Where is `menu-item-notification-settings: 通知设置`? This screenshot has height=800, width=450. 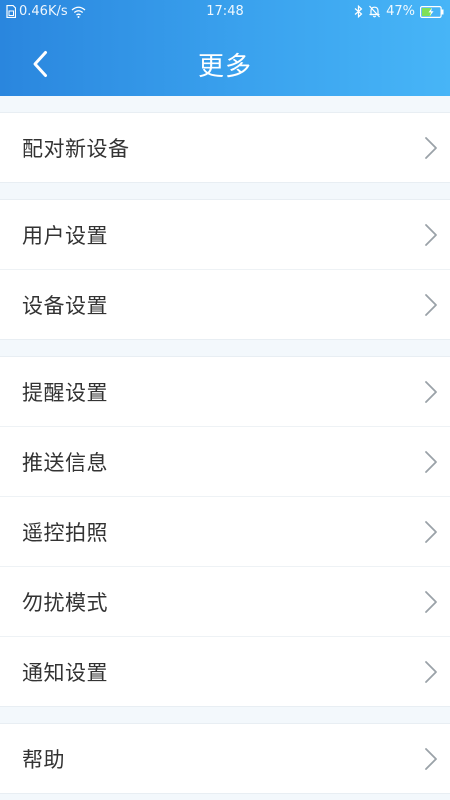
menu-item-notification-settings: 通知设置 is located at coordinates (225, 671).